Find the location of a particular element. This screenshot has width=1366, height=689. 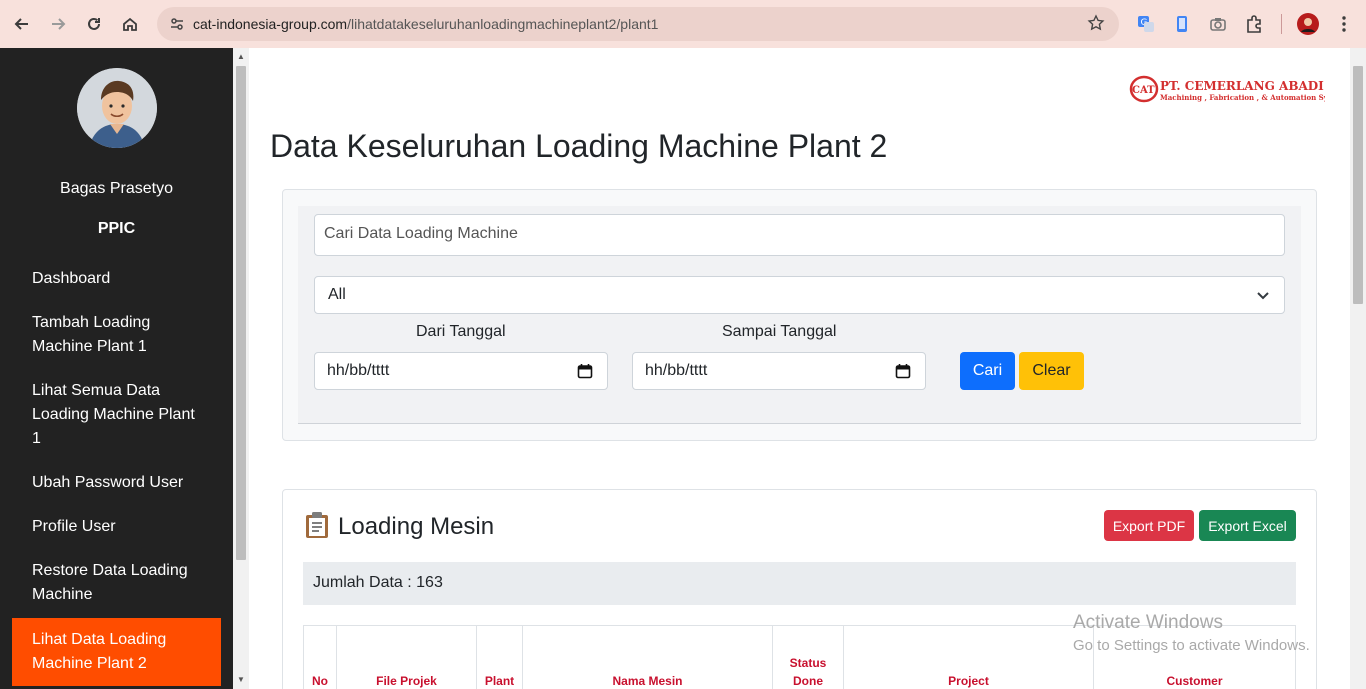

to-date-label: Sampai Tanggal is located at coordinates (779, 331).